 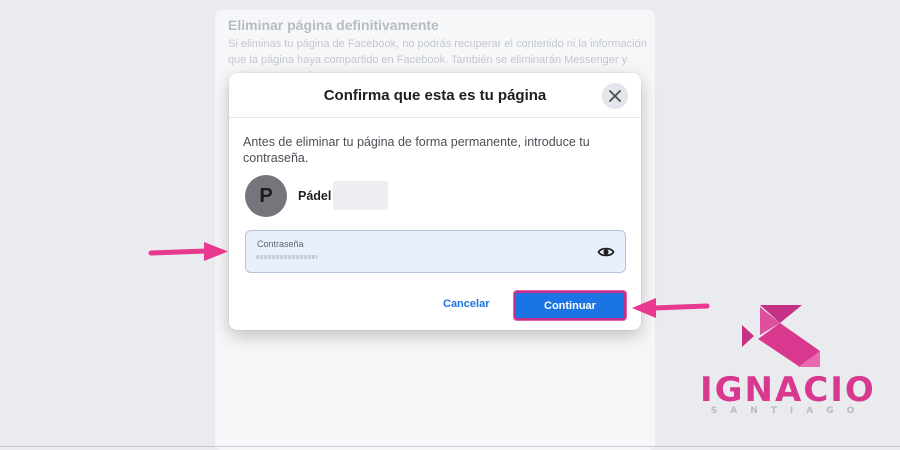 What do you see at coordinates (188, 251) in the screenshot?
I see `arrow-right-icon` at bounding box center [188, 251].